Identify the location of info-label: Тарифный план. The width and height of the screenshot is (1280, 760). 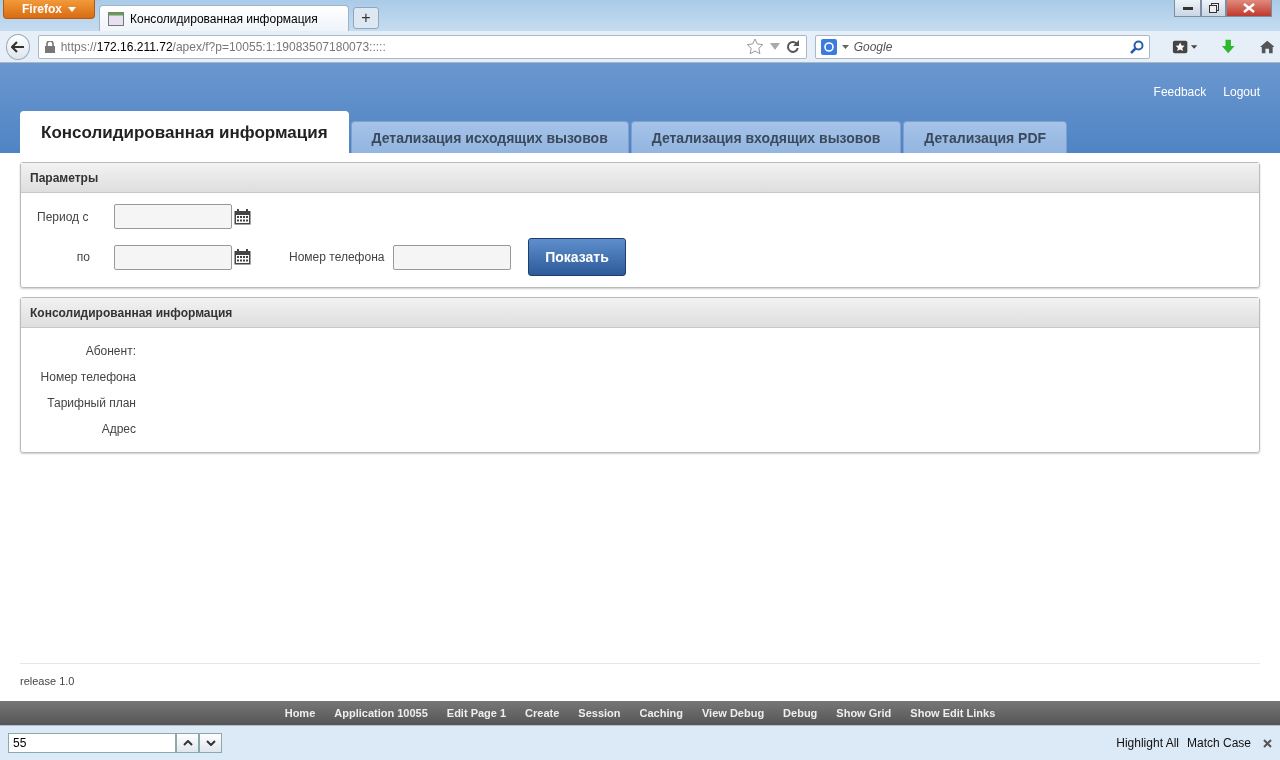
(91, 403).